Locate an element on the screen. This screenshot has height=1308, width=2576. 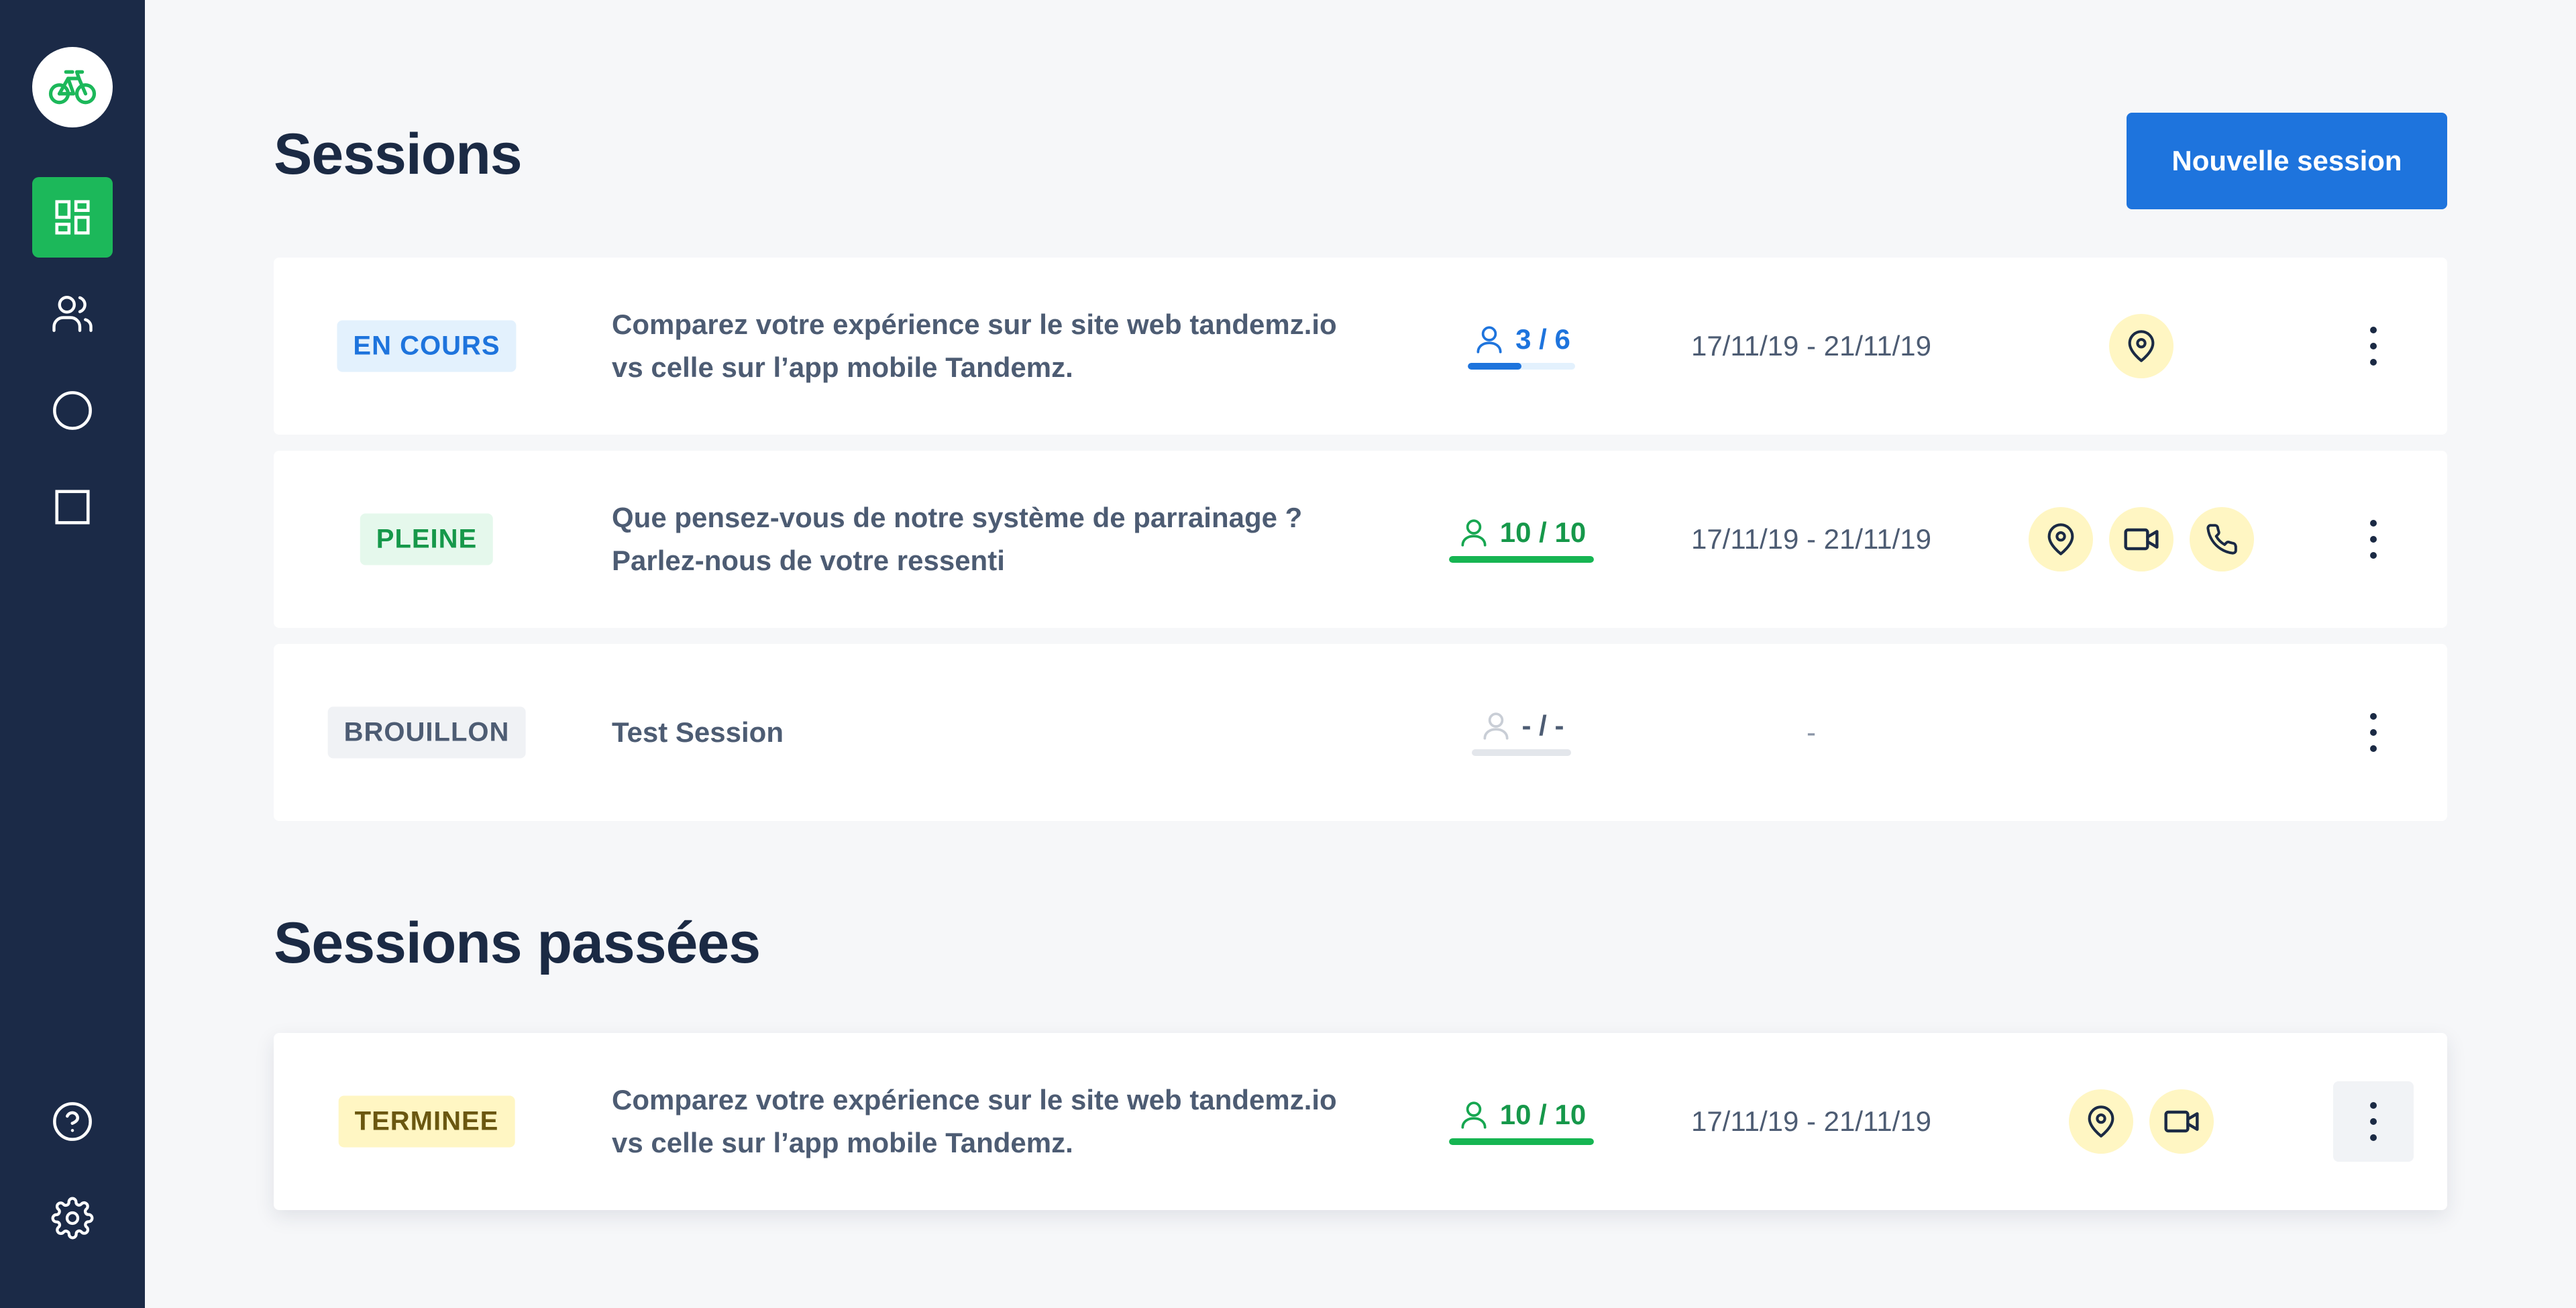
circle-icon is located at coordinates (72, 410).